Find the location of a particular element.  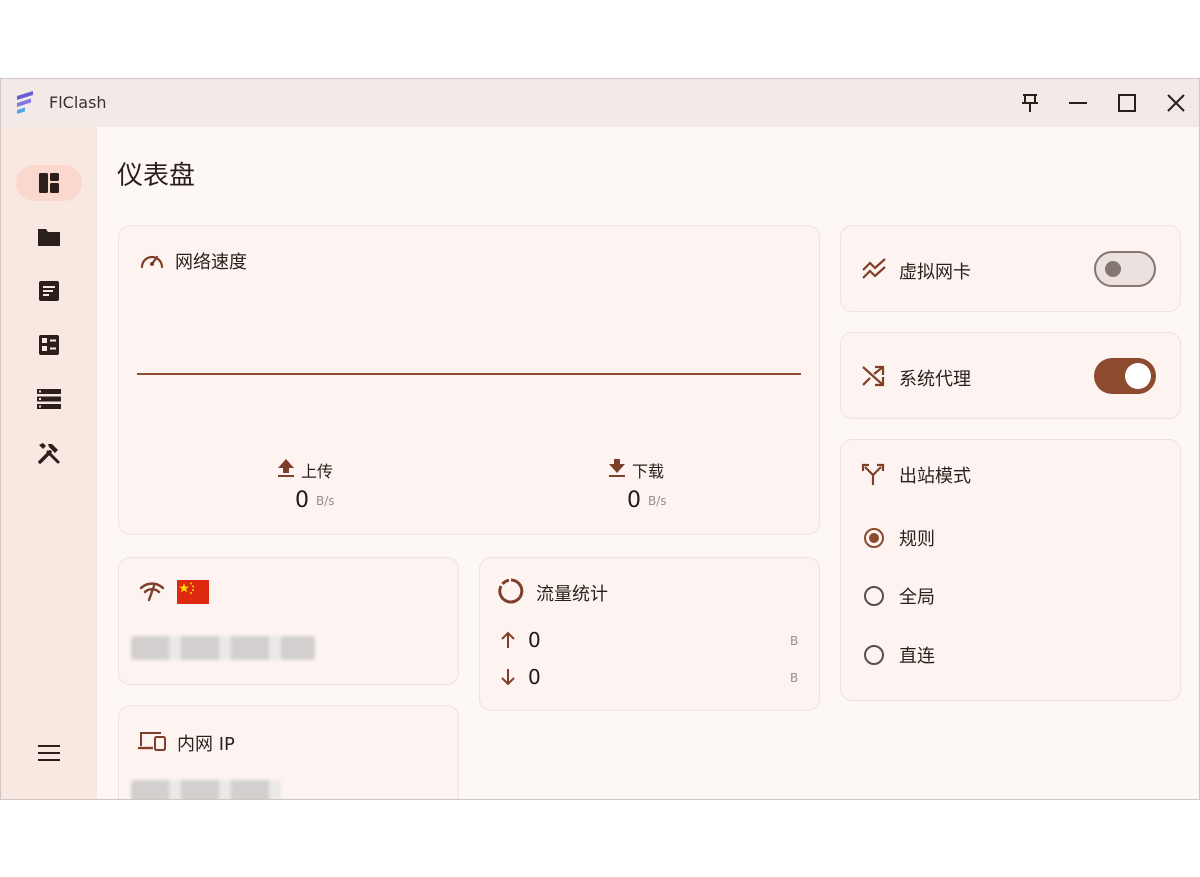

tun-card: 虚拟网卡 is located at coordinates (1010, 268).